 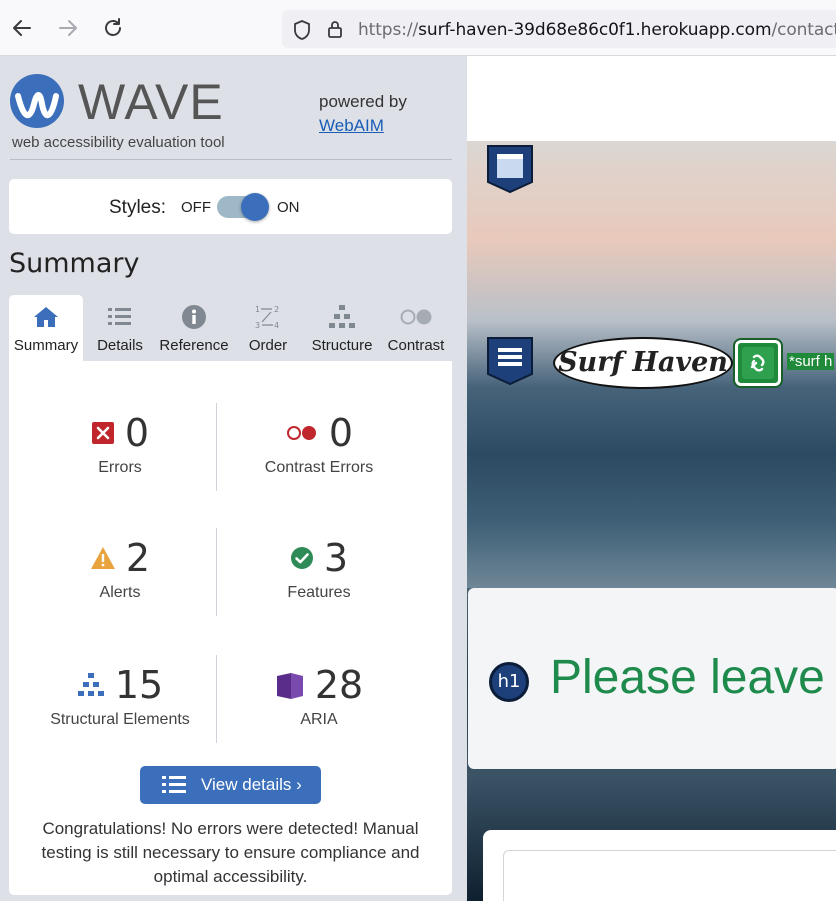 What do you see at coordinates (335, 29) in the screenshot?
I see `lock-icon` at bounding box center [335, 29].